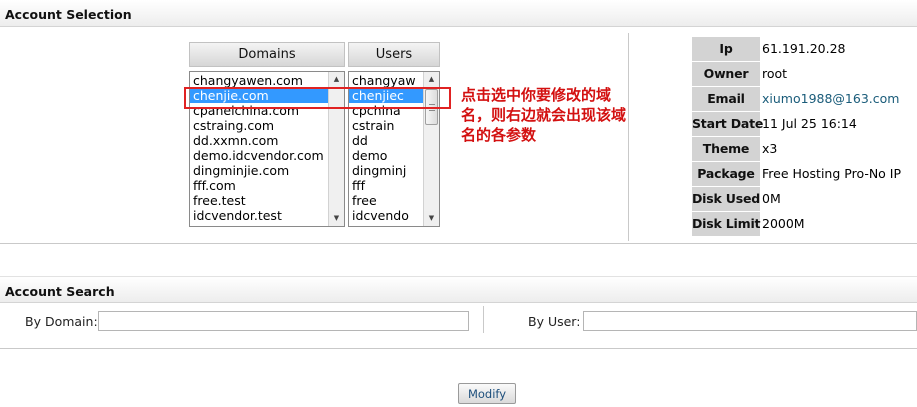 Image resolution: width=917 pixels, height=407 pixels. What do you see at coordinates (750, 321) in the screenshot?
I see `by-user-input` at bounding box center [750, 321].